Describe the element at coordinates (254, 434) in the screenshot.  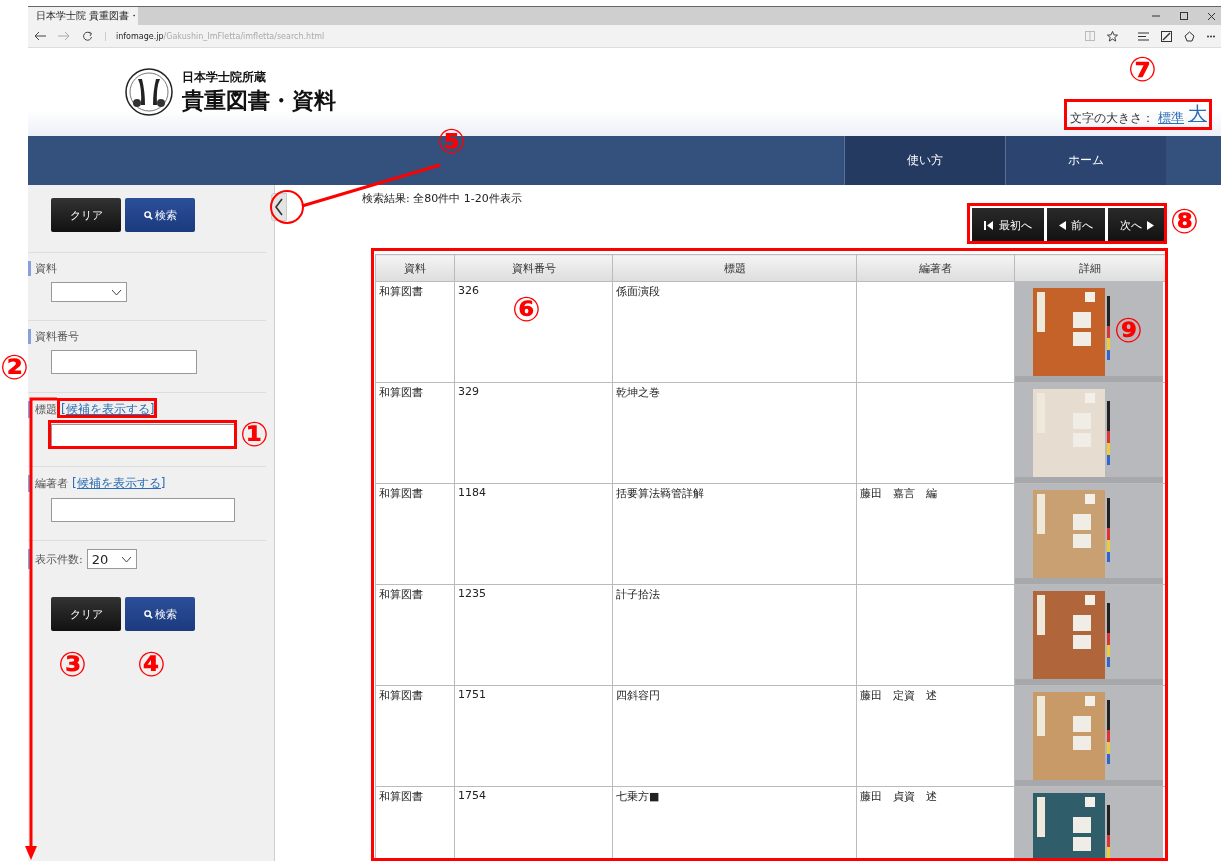
I see `callout-number: ①` at that location.